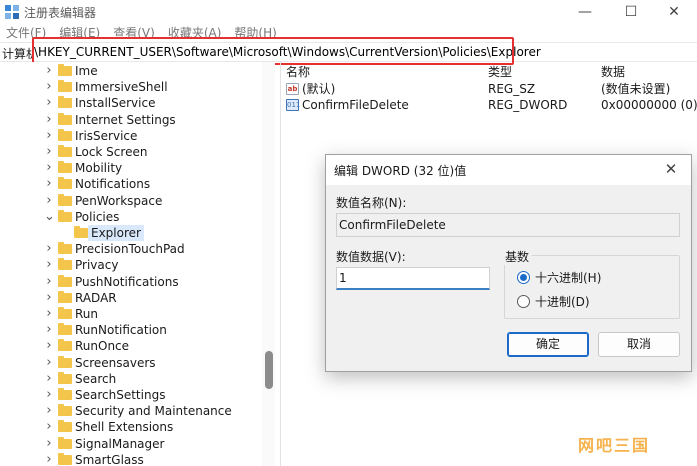  I want to click on chevron-down-icon: ⌄, so click(49, 216).